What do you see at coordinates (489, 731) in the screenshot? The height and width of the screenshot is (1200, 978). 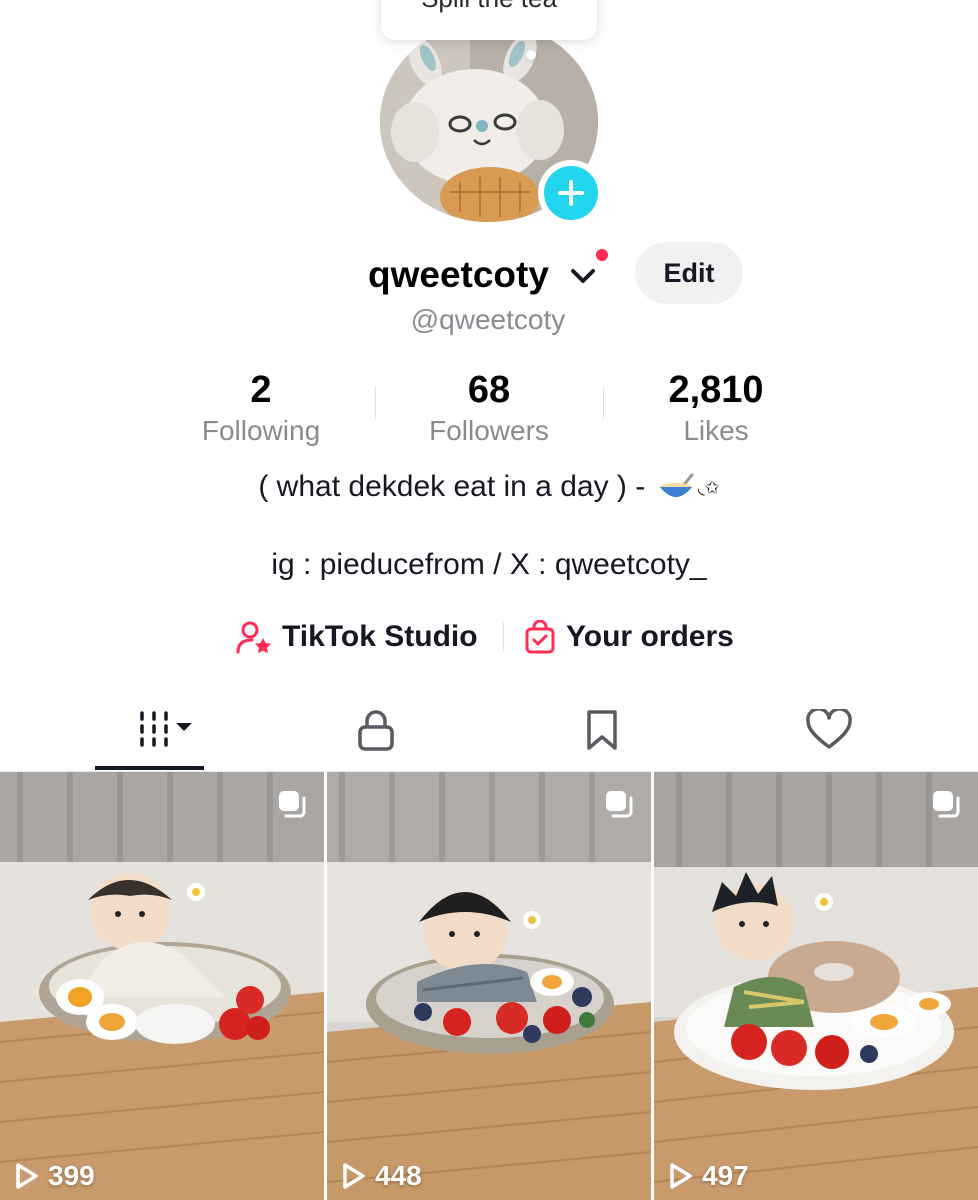 I see `profile-tabs` at bounding box center [489, 731].